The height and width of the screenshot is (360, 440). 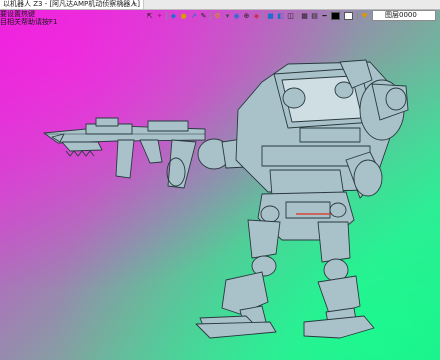 I want to click on style-icon: ◈, so click(x=256, y=16).